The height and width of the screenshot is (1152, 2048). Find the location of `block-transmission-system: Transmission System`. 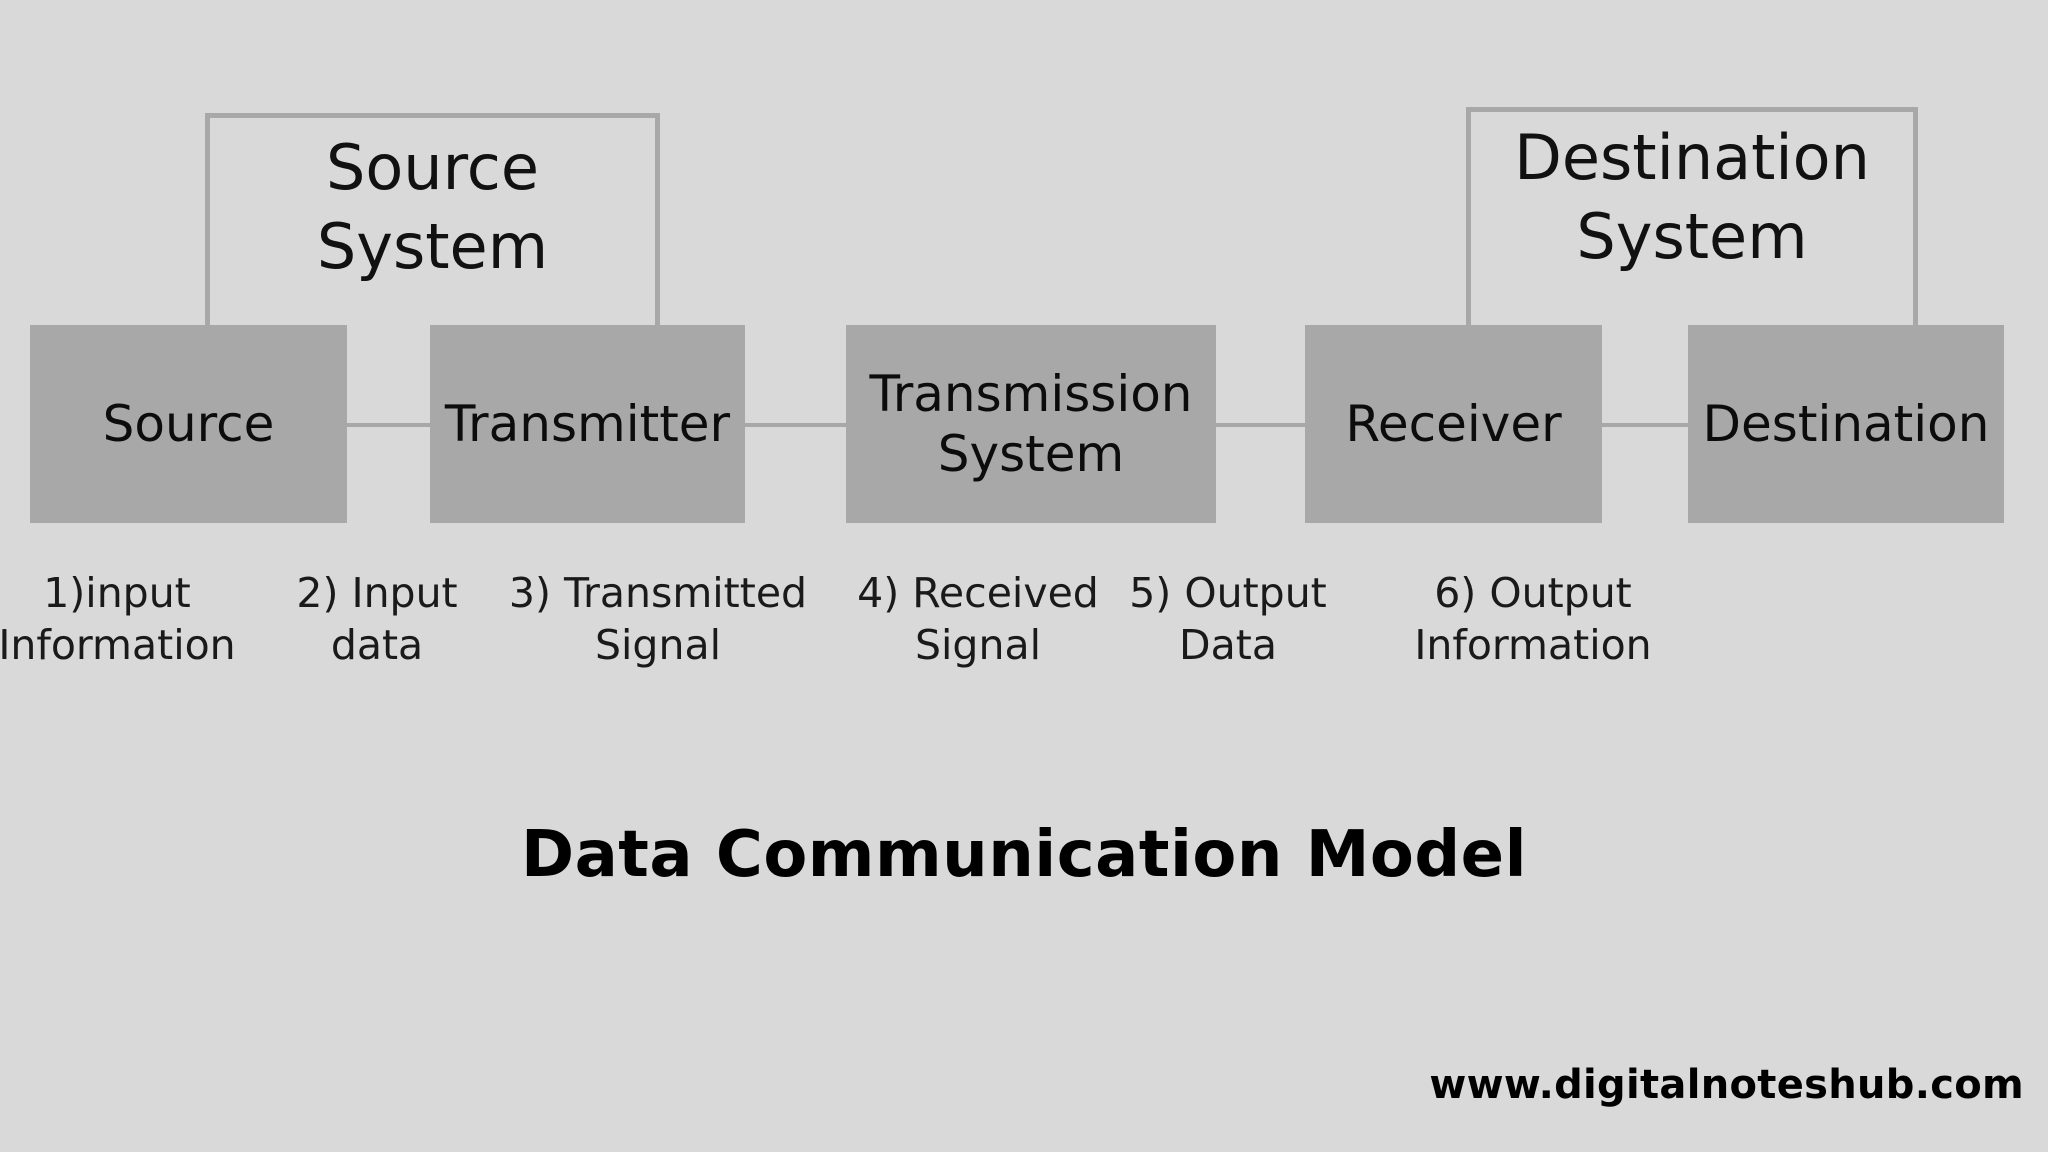

block-transmission-system: Transmission System is located at coordinates (1031, 424).